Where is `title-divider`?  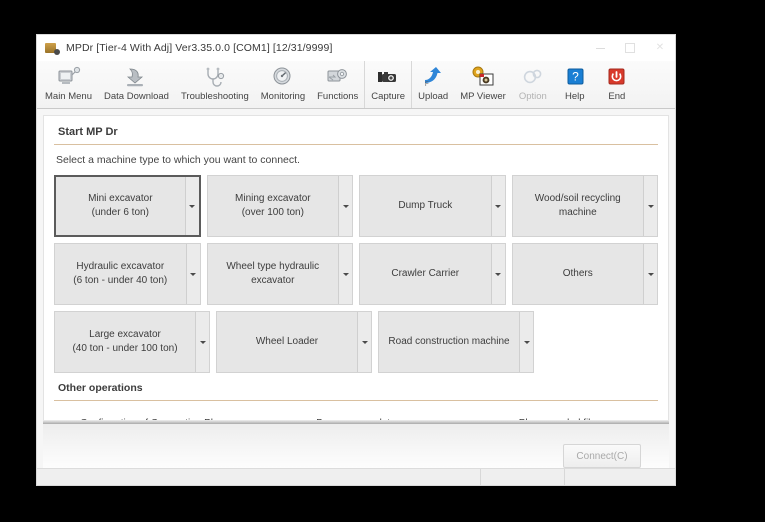
title-divider is located at coordinates (356, 144).